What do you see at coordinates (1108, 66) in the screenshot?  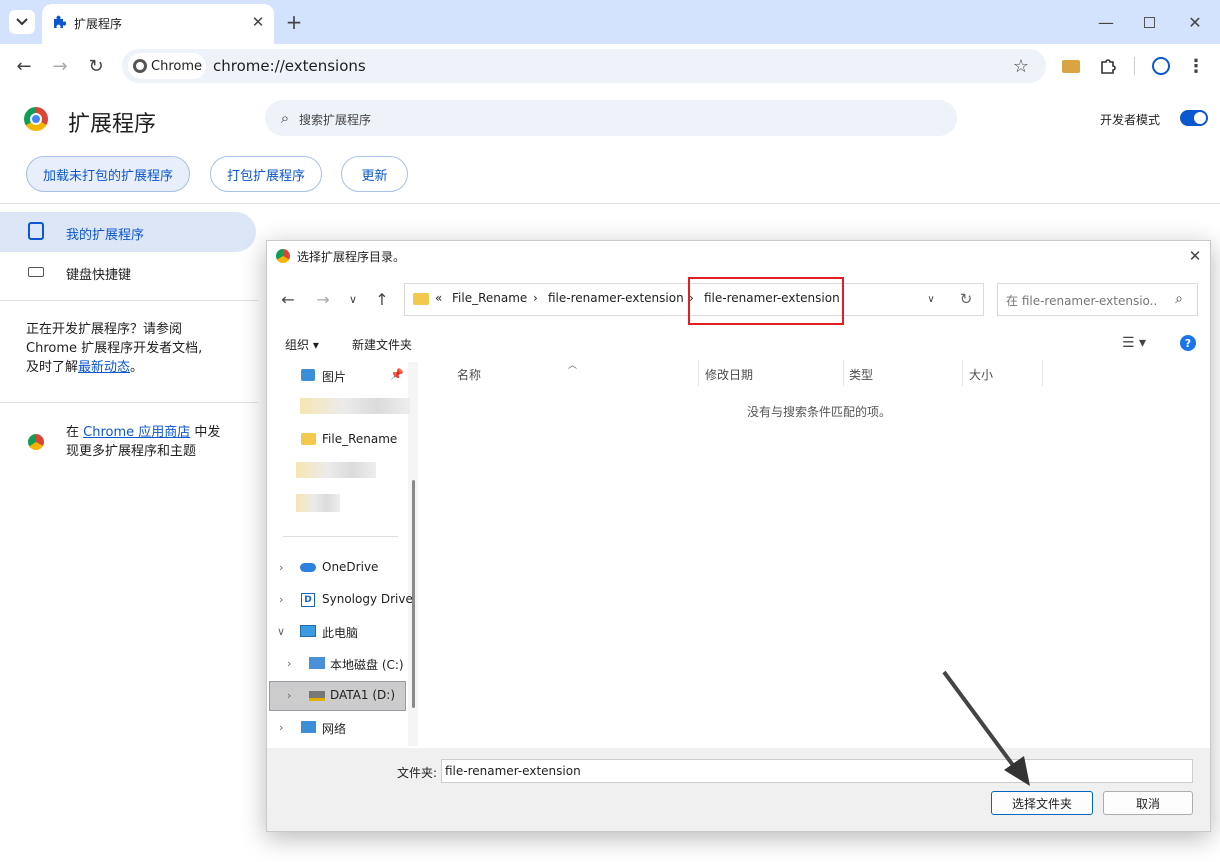 I see `extensions-puzzle-icon` at bounding box center [1108, 66].